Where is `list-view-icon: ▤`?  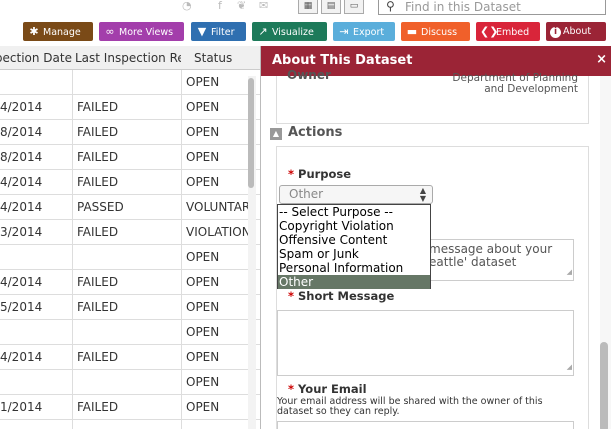
list-view-icon: ▤ is located at coordinates (331, 7).